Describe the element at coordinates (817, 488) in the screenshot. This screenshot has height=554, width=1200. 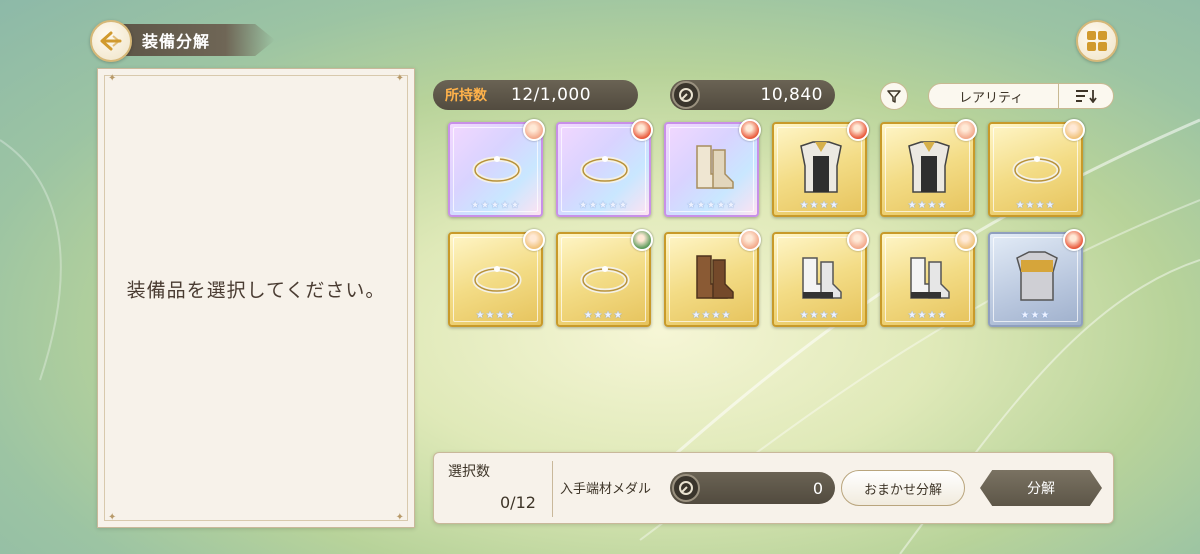
I see `obtain-medal-value: 0` at that location.